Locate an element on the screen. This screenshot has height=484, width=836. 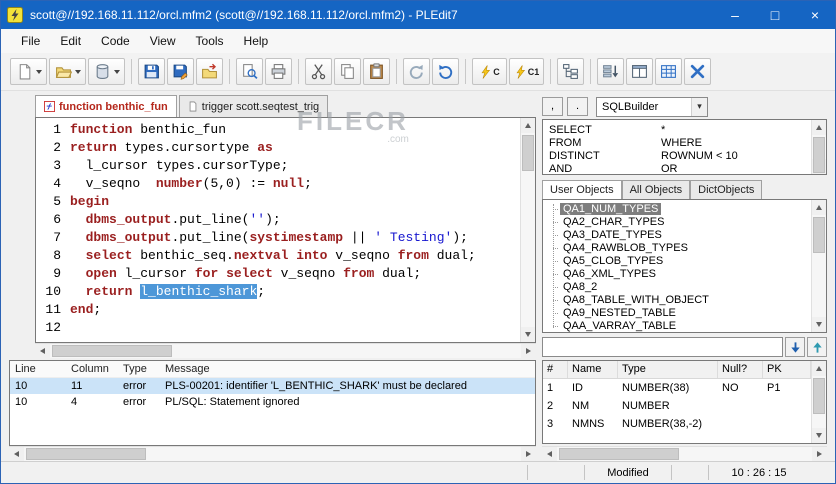
sql-keyword: SELECT is located at coordinates (605, 130).